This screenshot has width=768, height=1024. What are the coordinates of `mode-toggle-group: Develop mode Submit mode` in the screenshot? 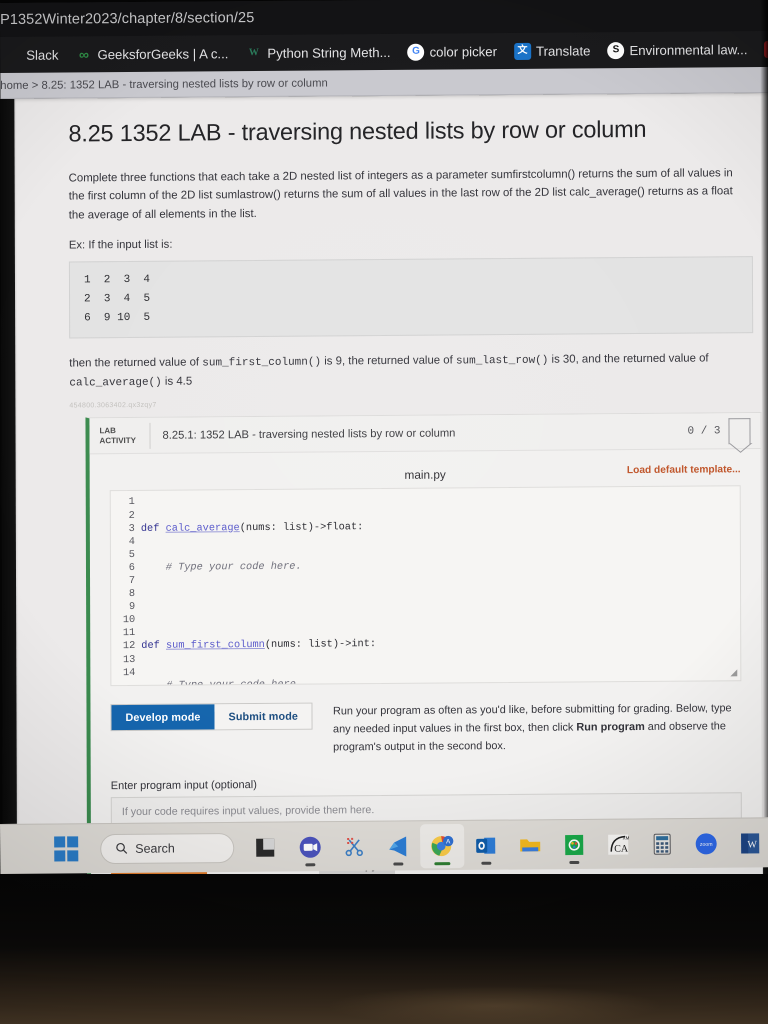 It's located at (212, 717).